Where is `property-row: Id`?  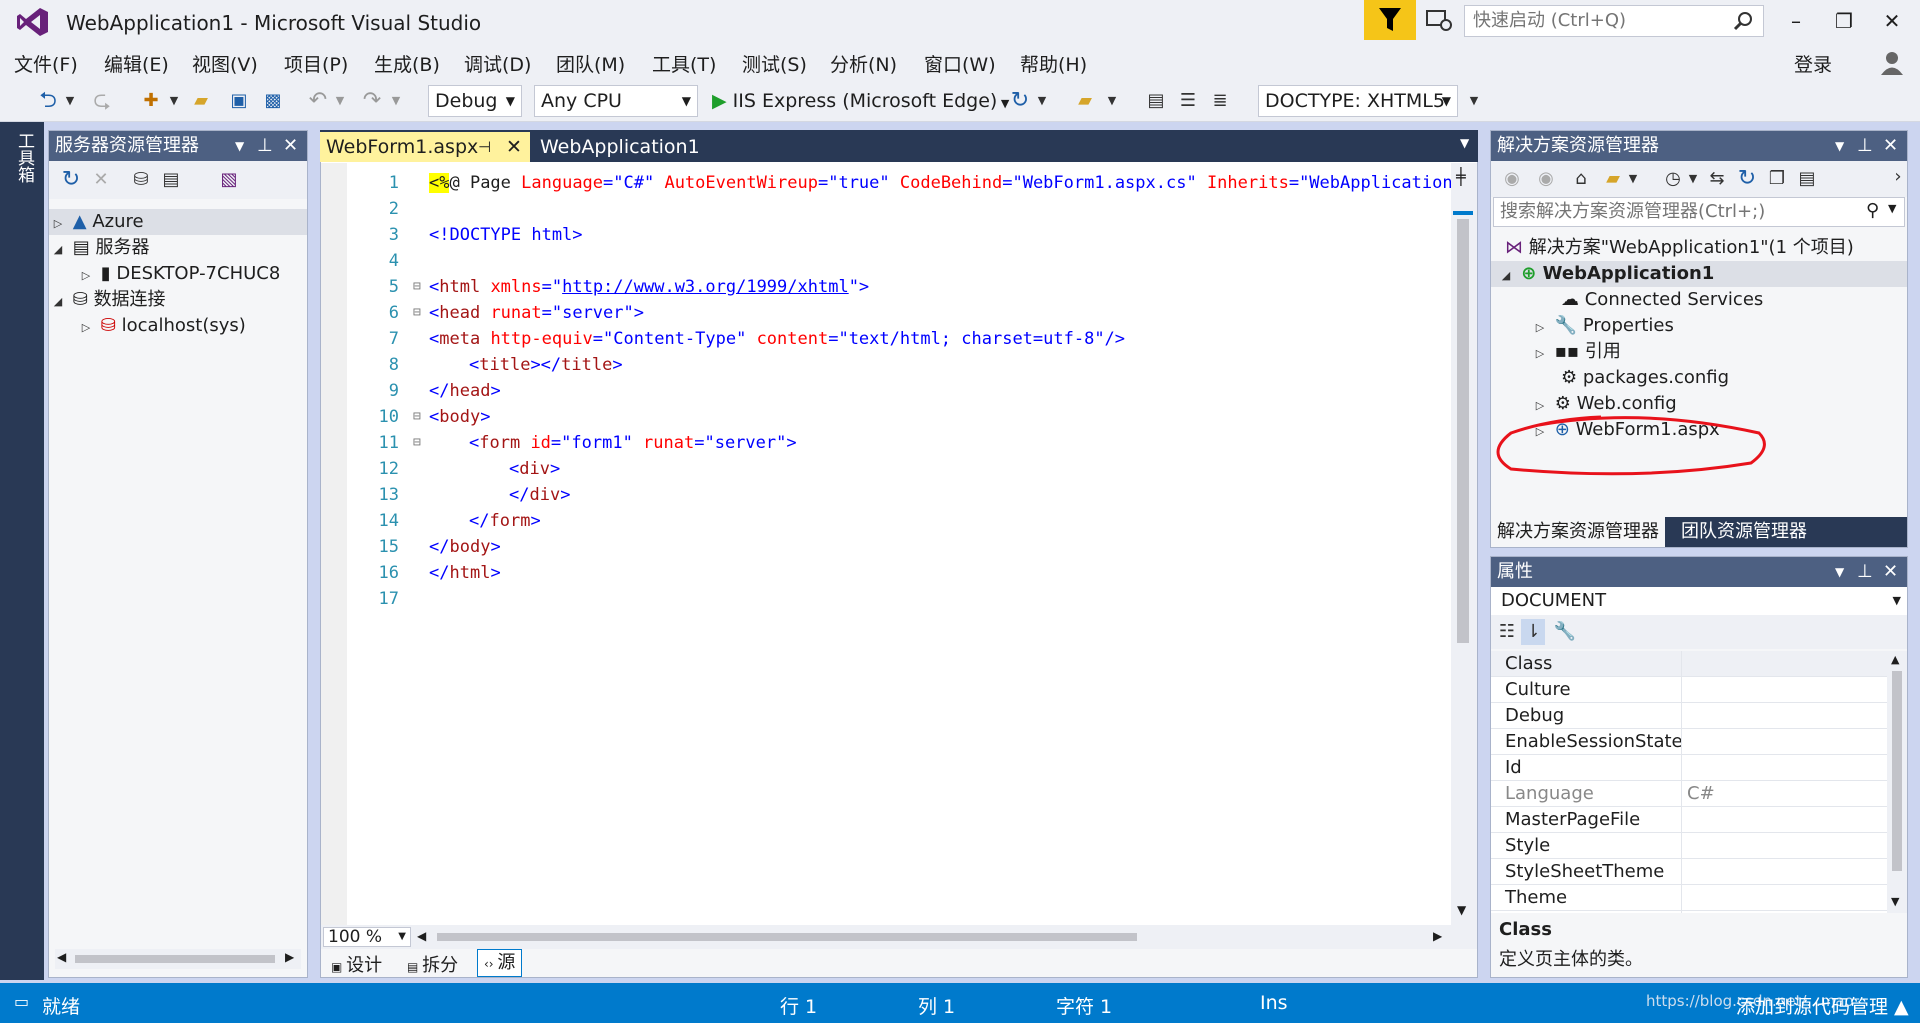
property-row: Id is located at coordinates (1689, 768).